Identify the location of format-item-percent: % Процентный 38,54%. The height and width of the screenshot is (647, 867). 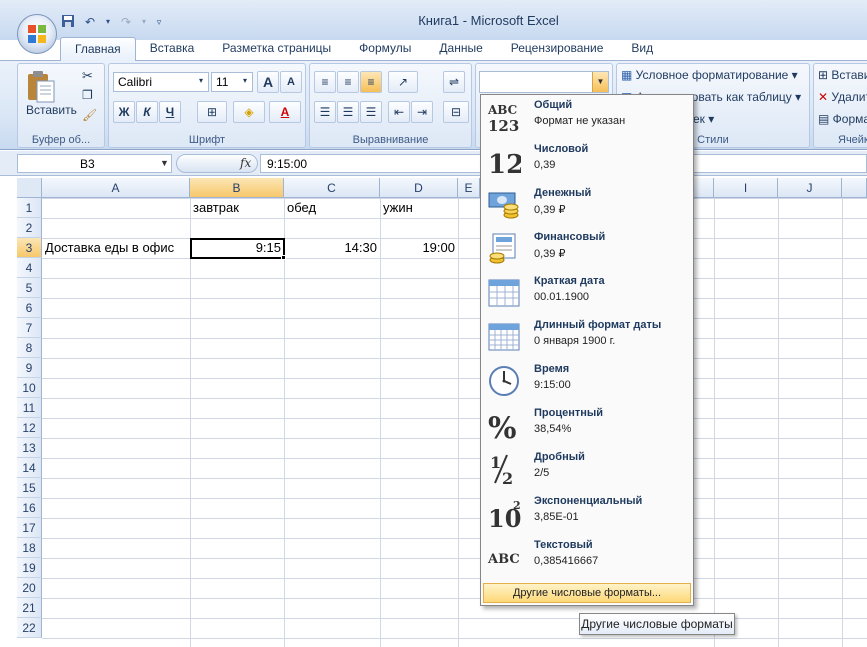
(587, 425).